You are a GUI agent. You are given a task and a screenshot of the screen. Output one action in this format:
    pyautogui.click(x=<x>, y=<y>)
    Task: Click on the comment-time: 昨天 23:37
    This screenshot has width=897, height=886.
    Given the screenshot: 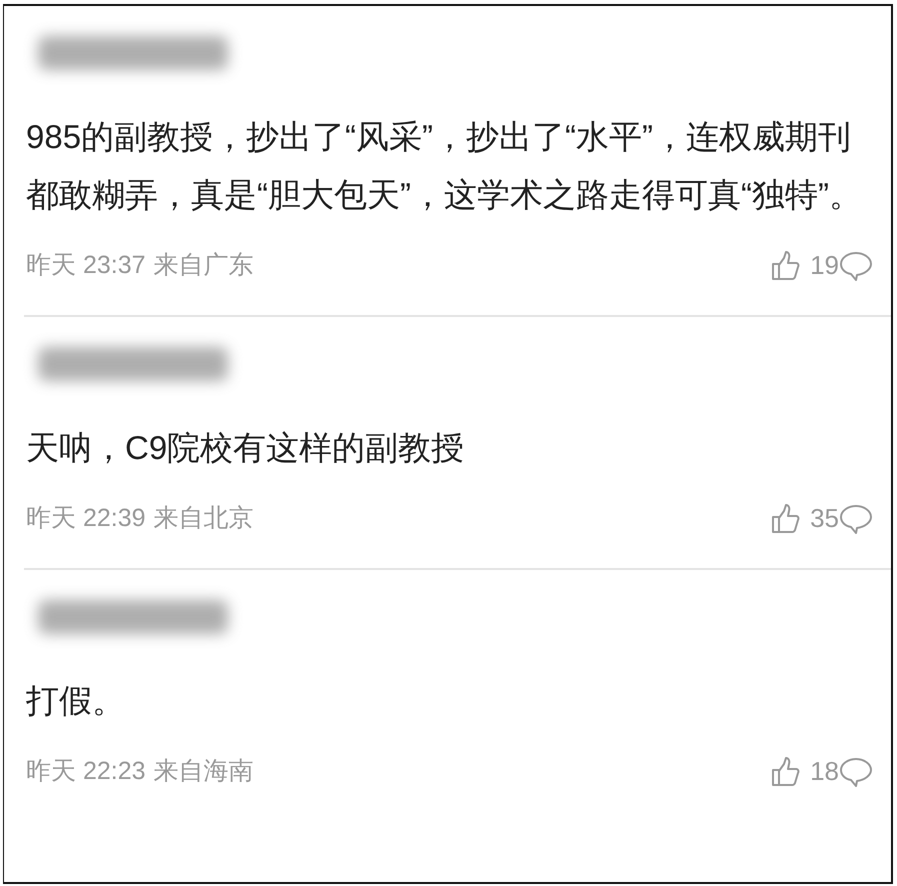 What is the action you would take?
    pyautogui.click(x=86, y=265)
    